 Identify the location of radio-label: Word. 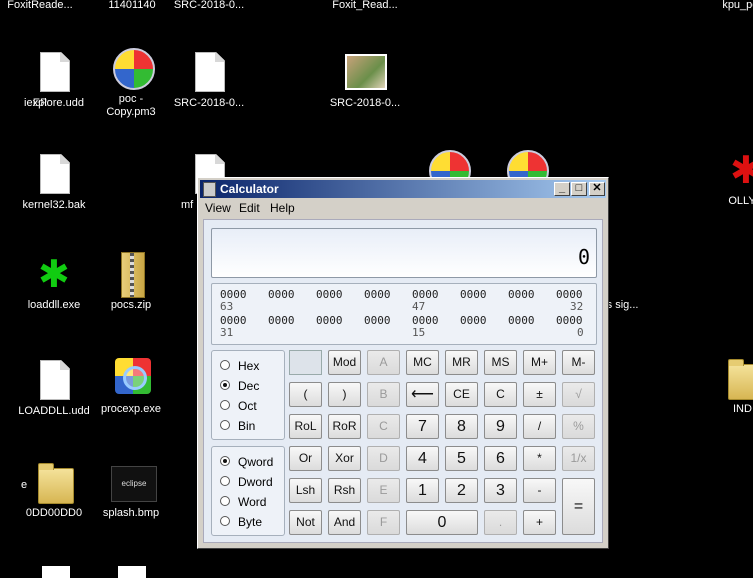
(252, 502).